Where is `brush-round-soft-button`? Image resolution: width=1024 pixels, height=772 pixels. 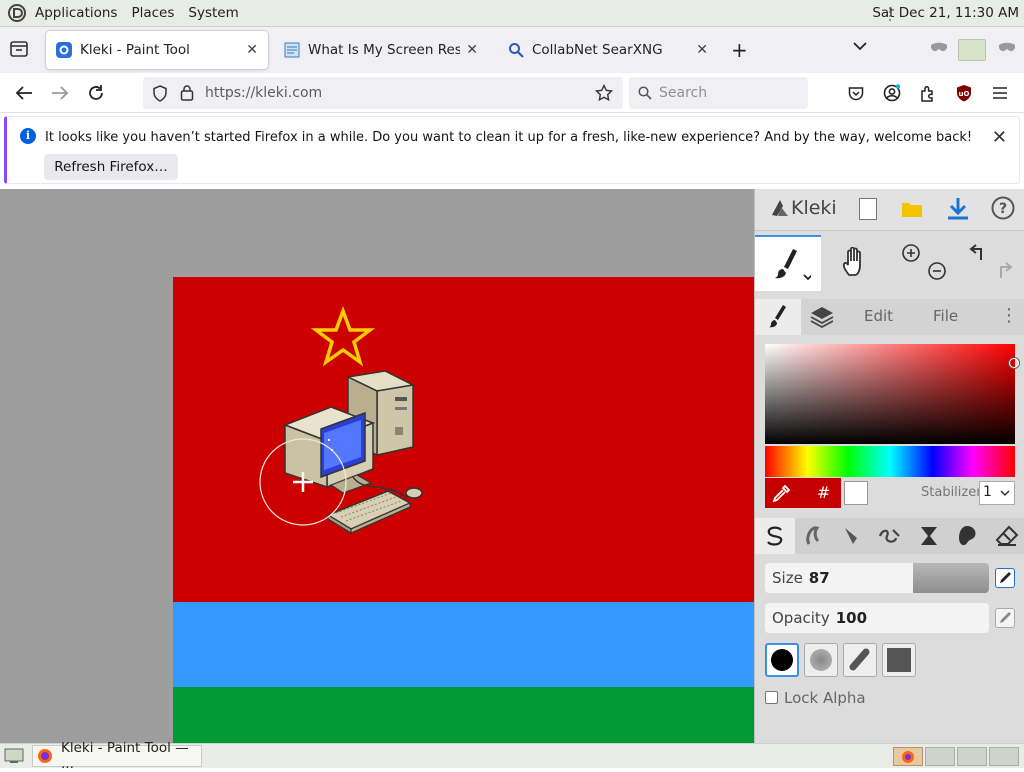 brush-round-soft-button is located at coordinates (821, 660).